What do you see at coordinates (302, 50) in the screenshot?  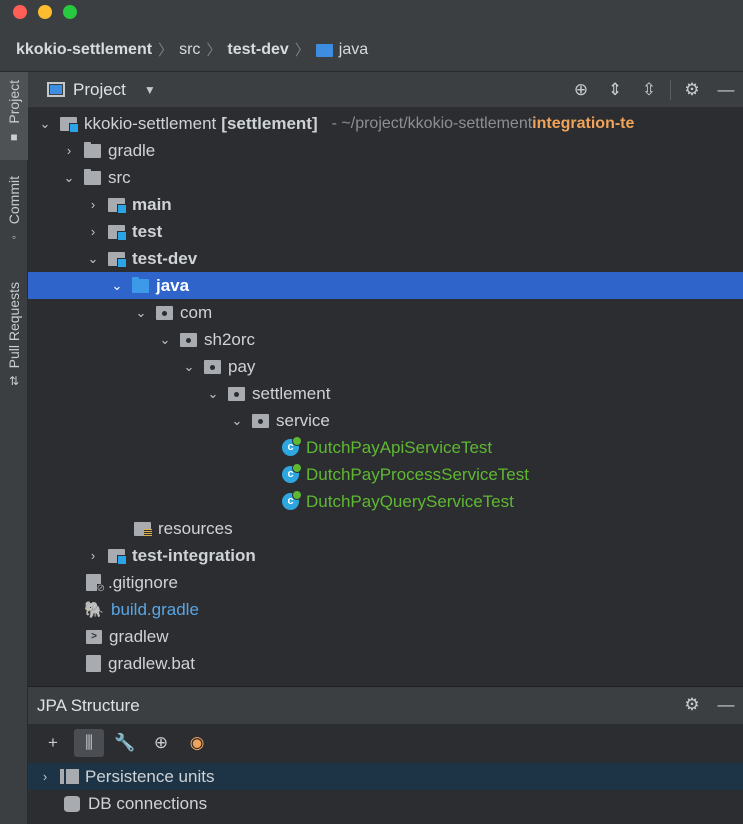 I see `chevron-right-icon: 〉` at bounding box center [302, 50].